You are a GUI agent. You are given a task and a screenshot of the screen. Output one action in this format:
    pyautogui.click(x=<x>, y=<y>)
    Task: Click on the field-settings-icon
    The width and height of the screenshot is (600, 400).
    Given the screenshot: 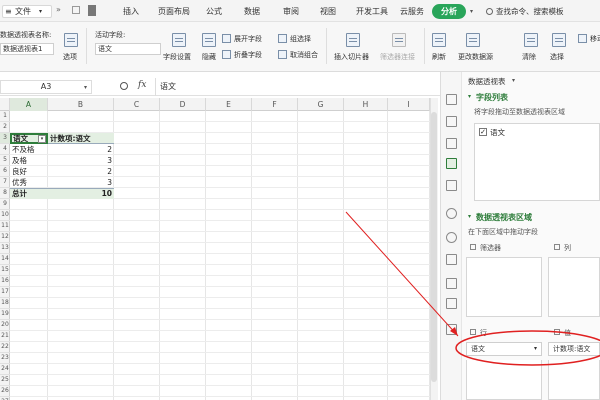 What is the action you would take?
    pyautogui.click(x=179, y=40)
    